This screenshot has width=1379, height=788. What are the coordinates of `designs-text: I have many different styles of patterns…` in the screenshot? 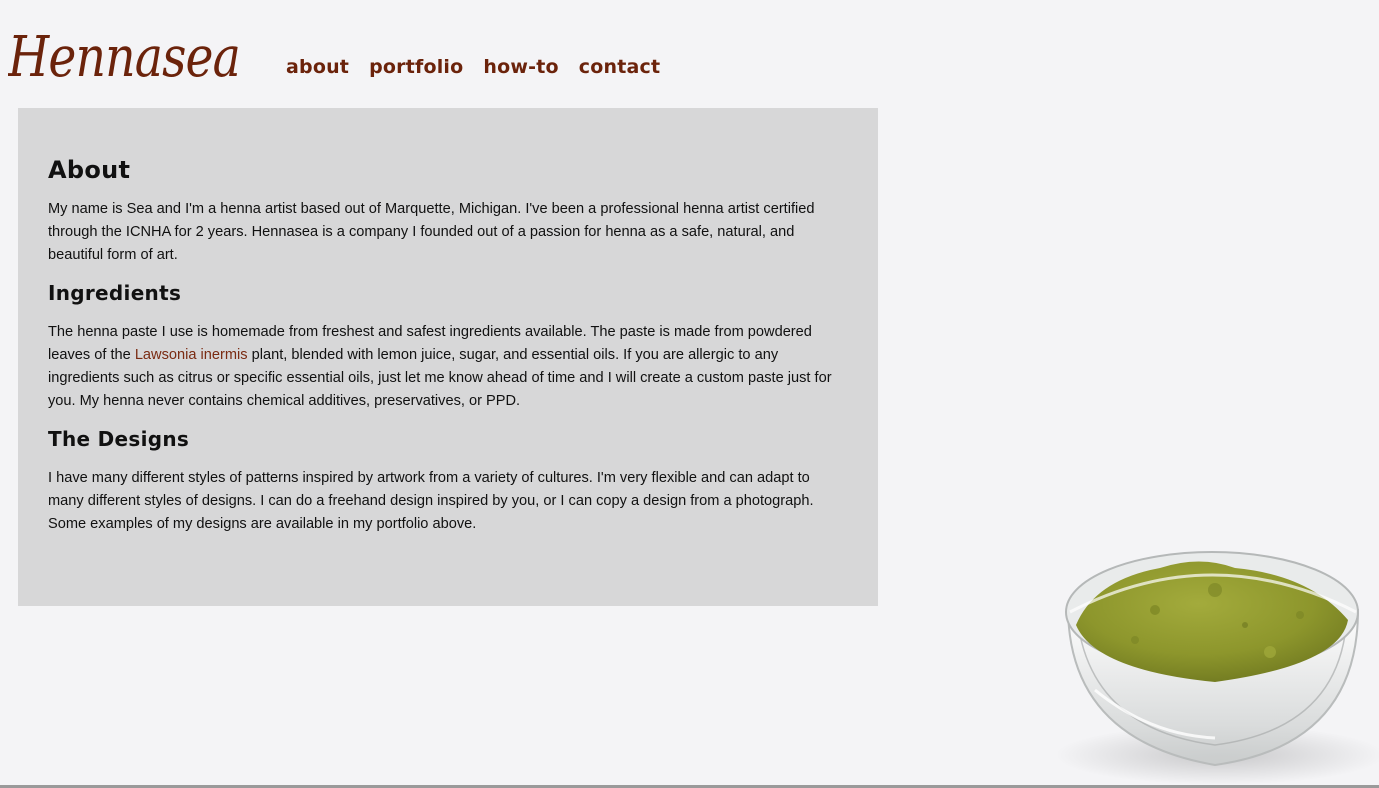 It's located at (431, 501).